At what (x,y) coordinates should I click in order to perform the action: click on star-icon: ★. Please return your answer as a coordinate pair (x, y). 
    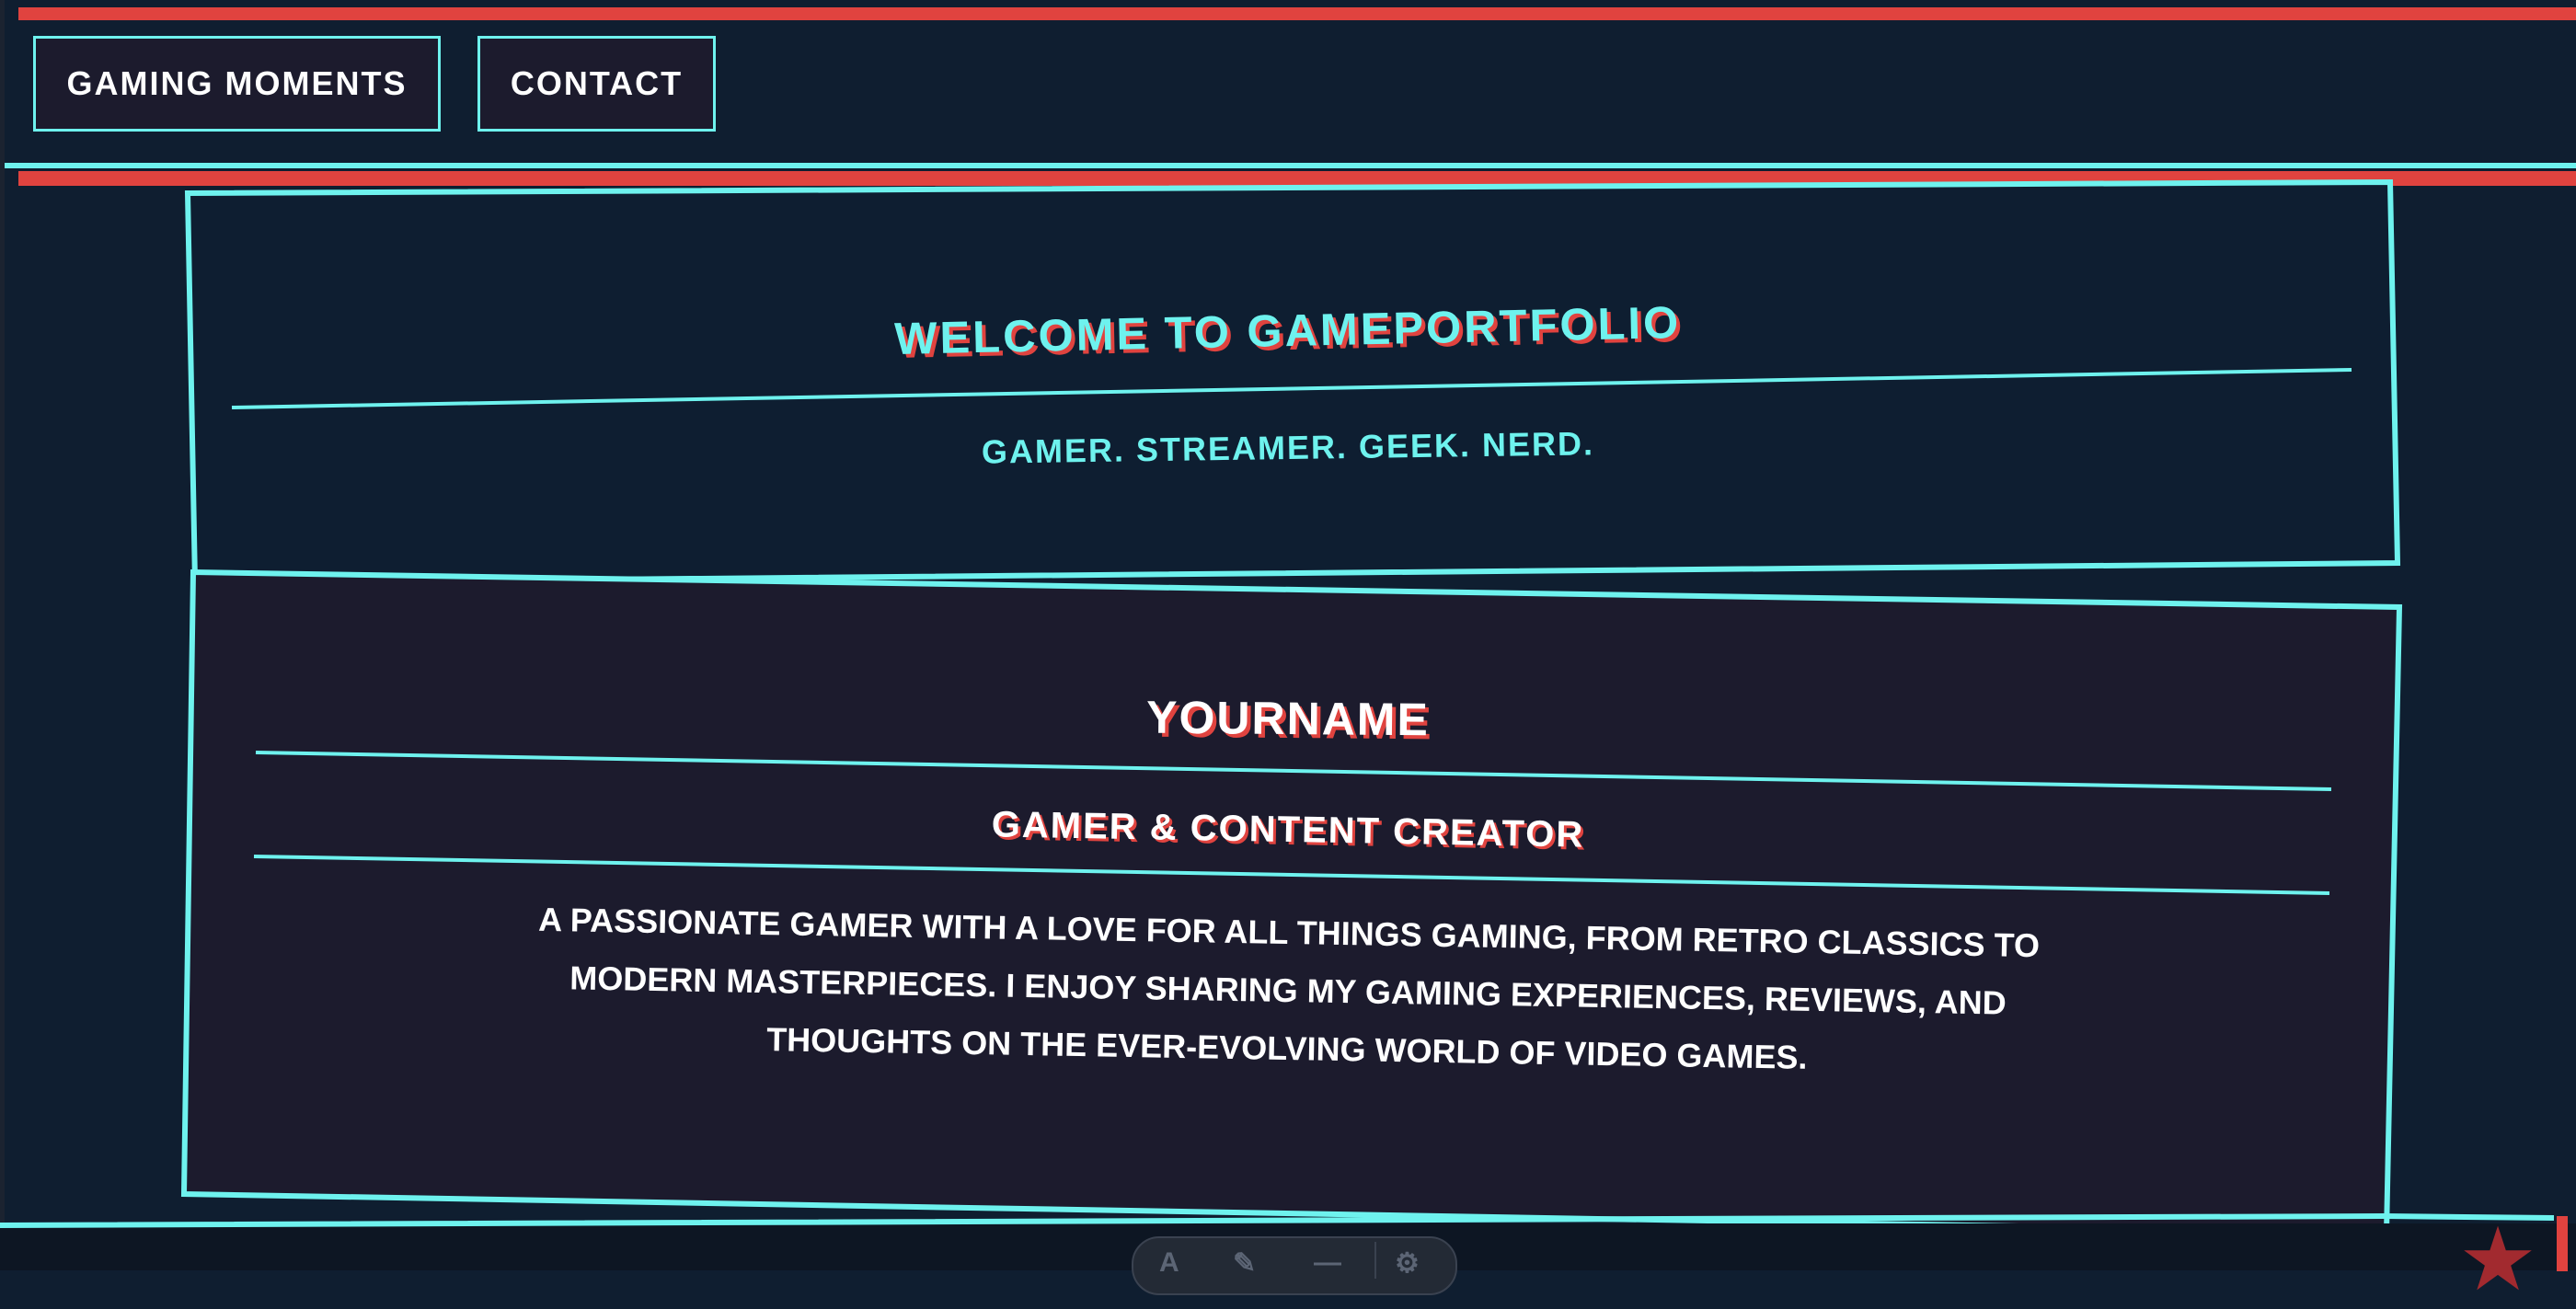
    Looking at the image, I should click on (2498, 1260).